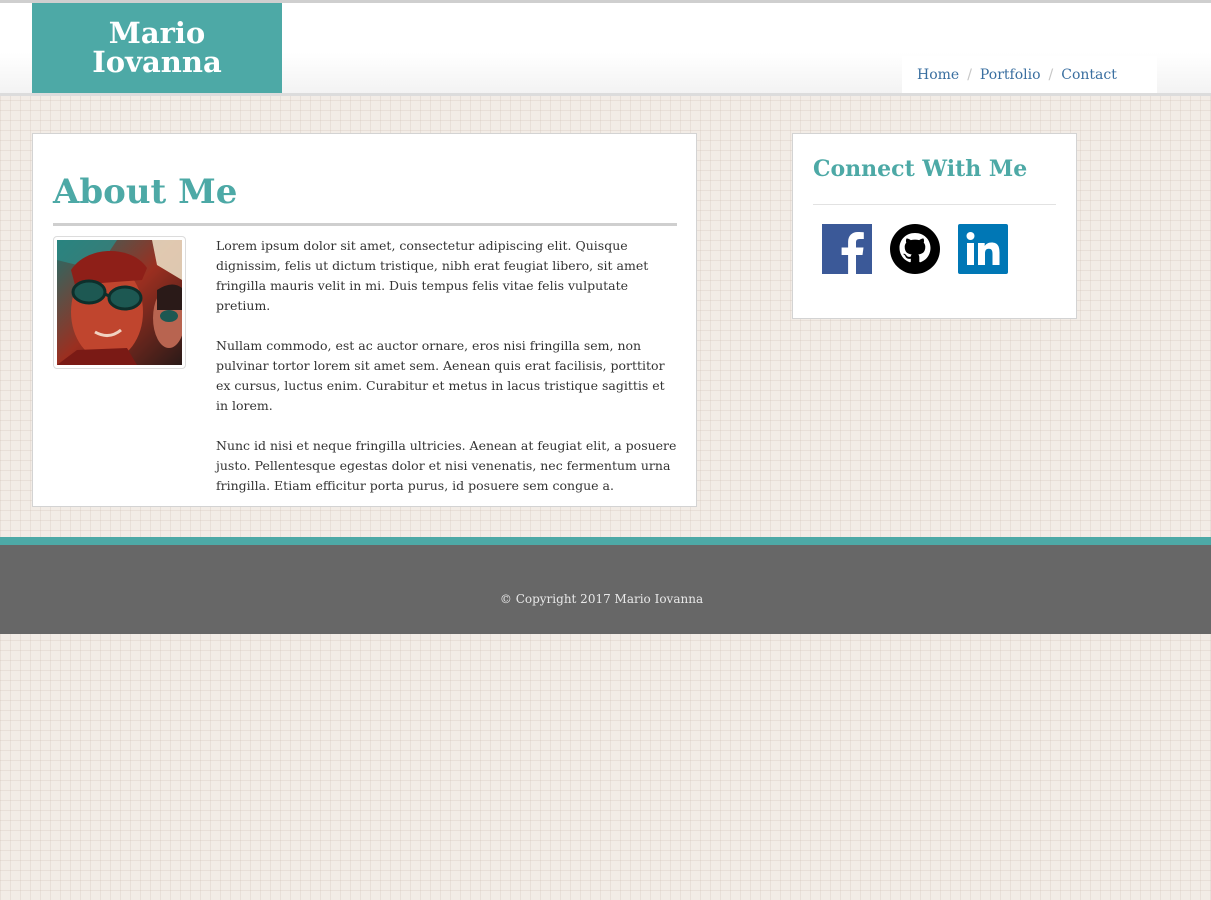 The image size is (1211, 900). What do you see at coordinates (605, 48) in the screenshot?
I see `site-header: Mario Iovanna Home / Portfolio / Contact` at bounding box center [605, 48].